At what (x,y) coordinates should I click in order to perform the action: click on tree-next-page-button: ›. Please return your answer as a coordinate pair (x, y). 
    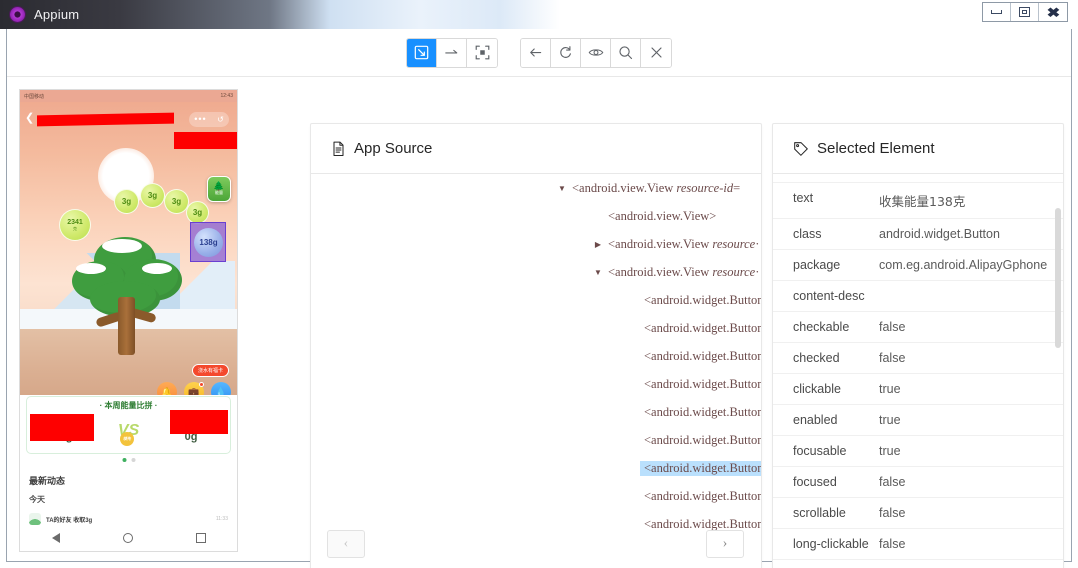
    Looking at the image, I should click on (725, 544).